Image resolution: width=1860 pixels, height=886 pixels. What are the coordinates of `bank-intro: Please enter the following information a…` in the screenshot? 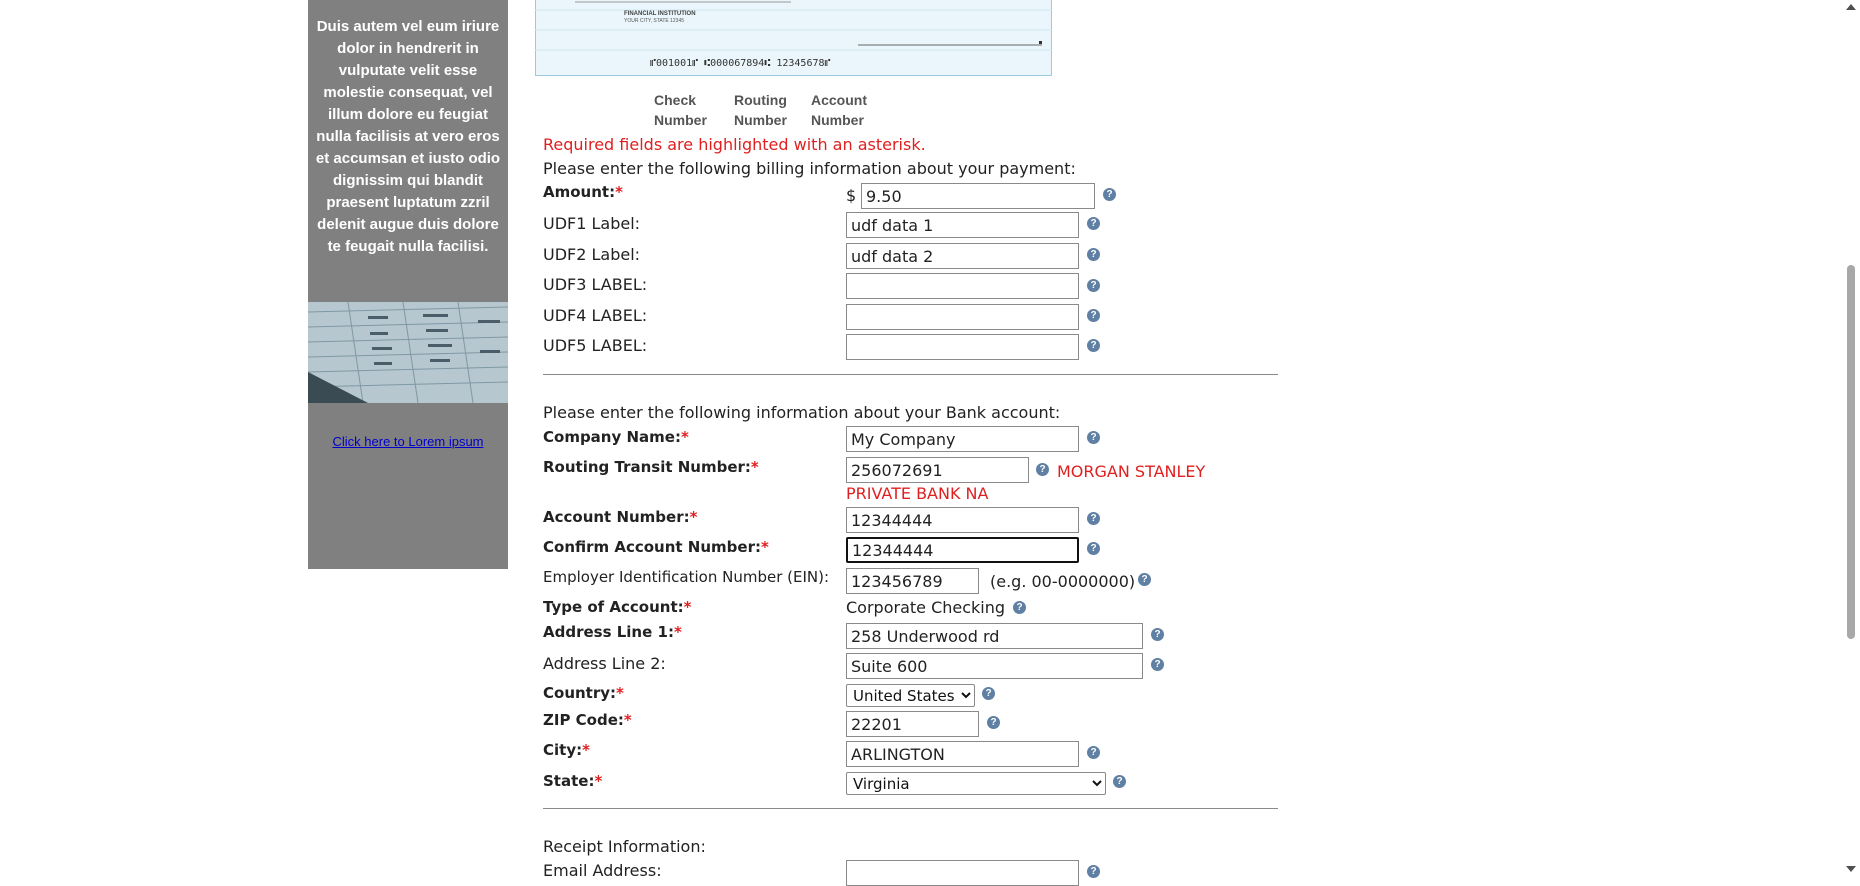 It's located at (802, 412).